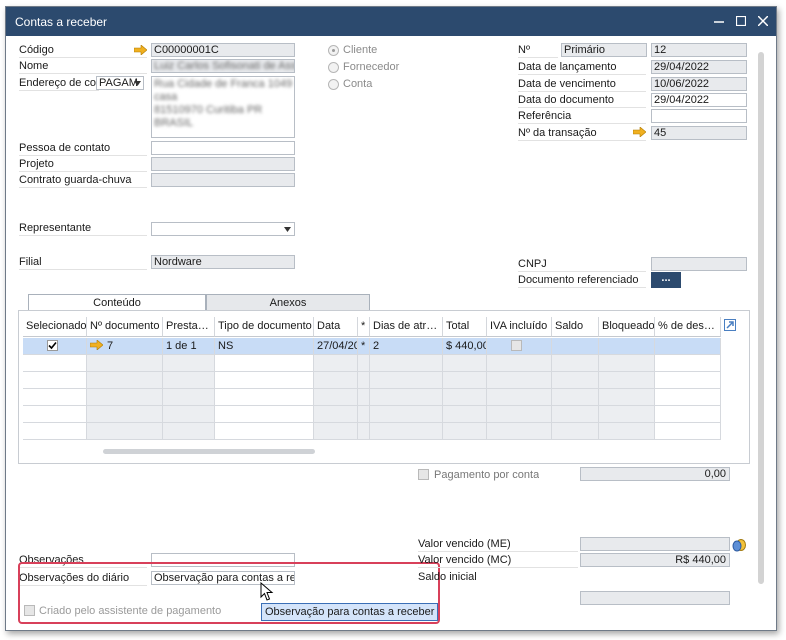 This screenshot has width=786, height=640. I want to click on cnpj-field, so click(699, 264).